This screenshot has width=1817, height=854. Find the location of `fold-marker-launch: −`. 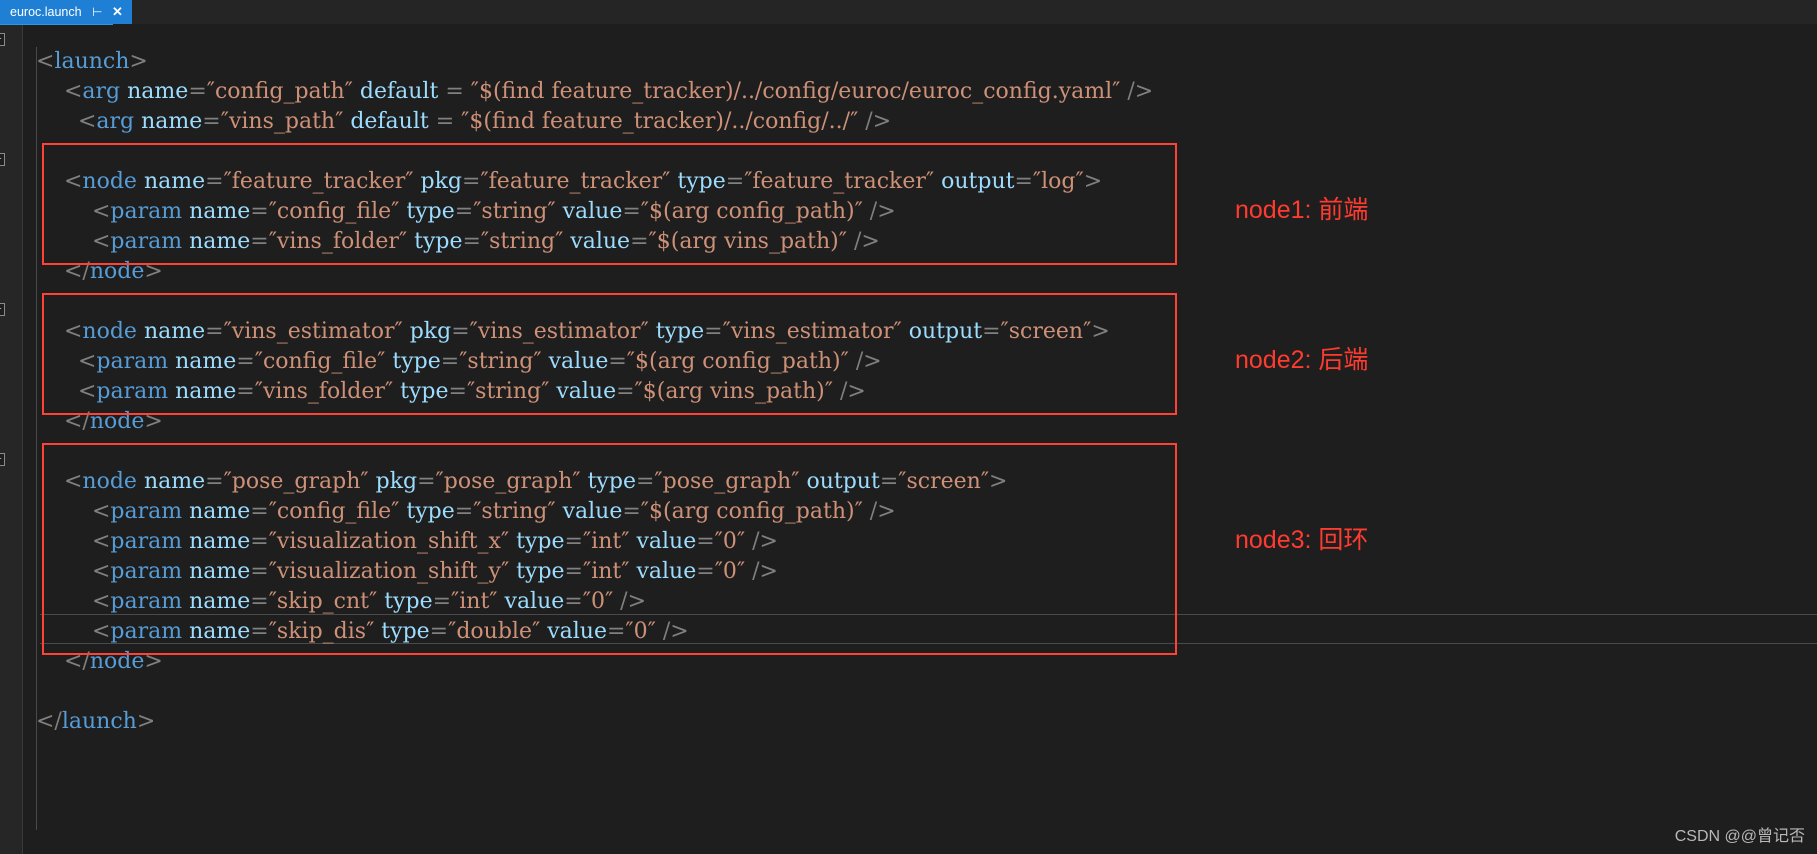

fold-marker-launch: − is located at coordinates (2, 39).